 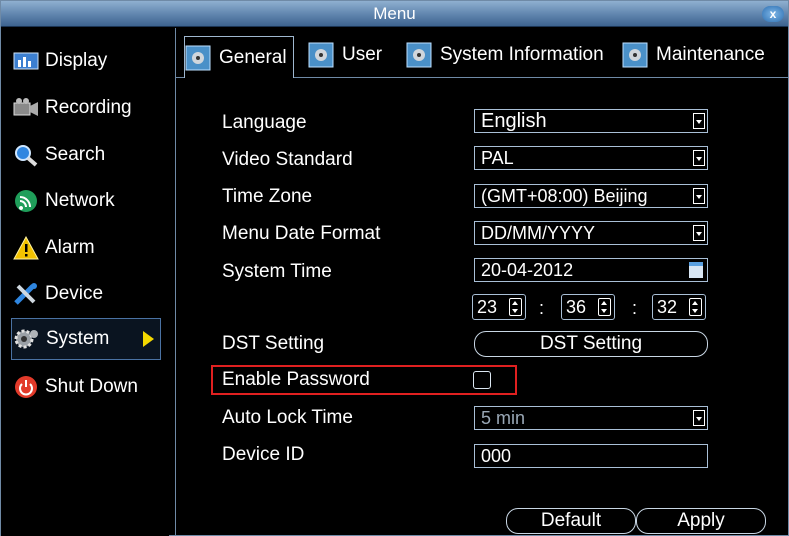 I want to click on title-bar: Menu x, so click(x=394, y=14).